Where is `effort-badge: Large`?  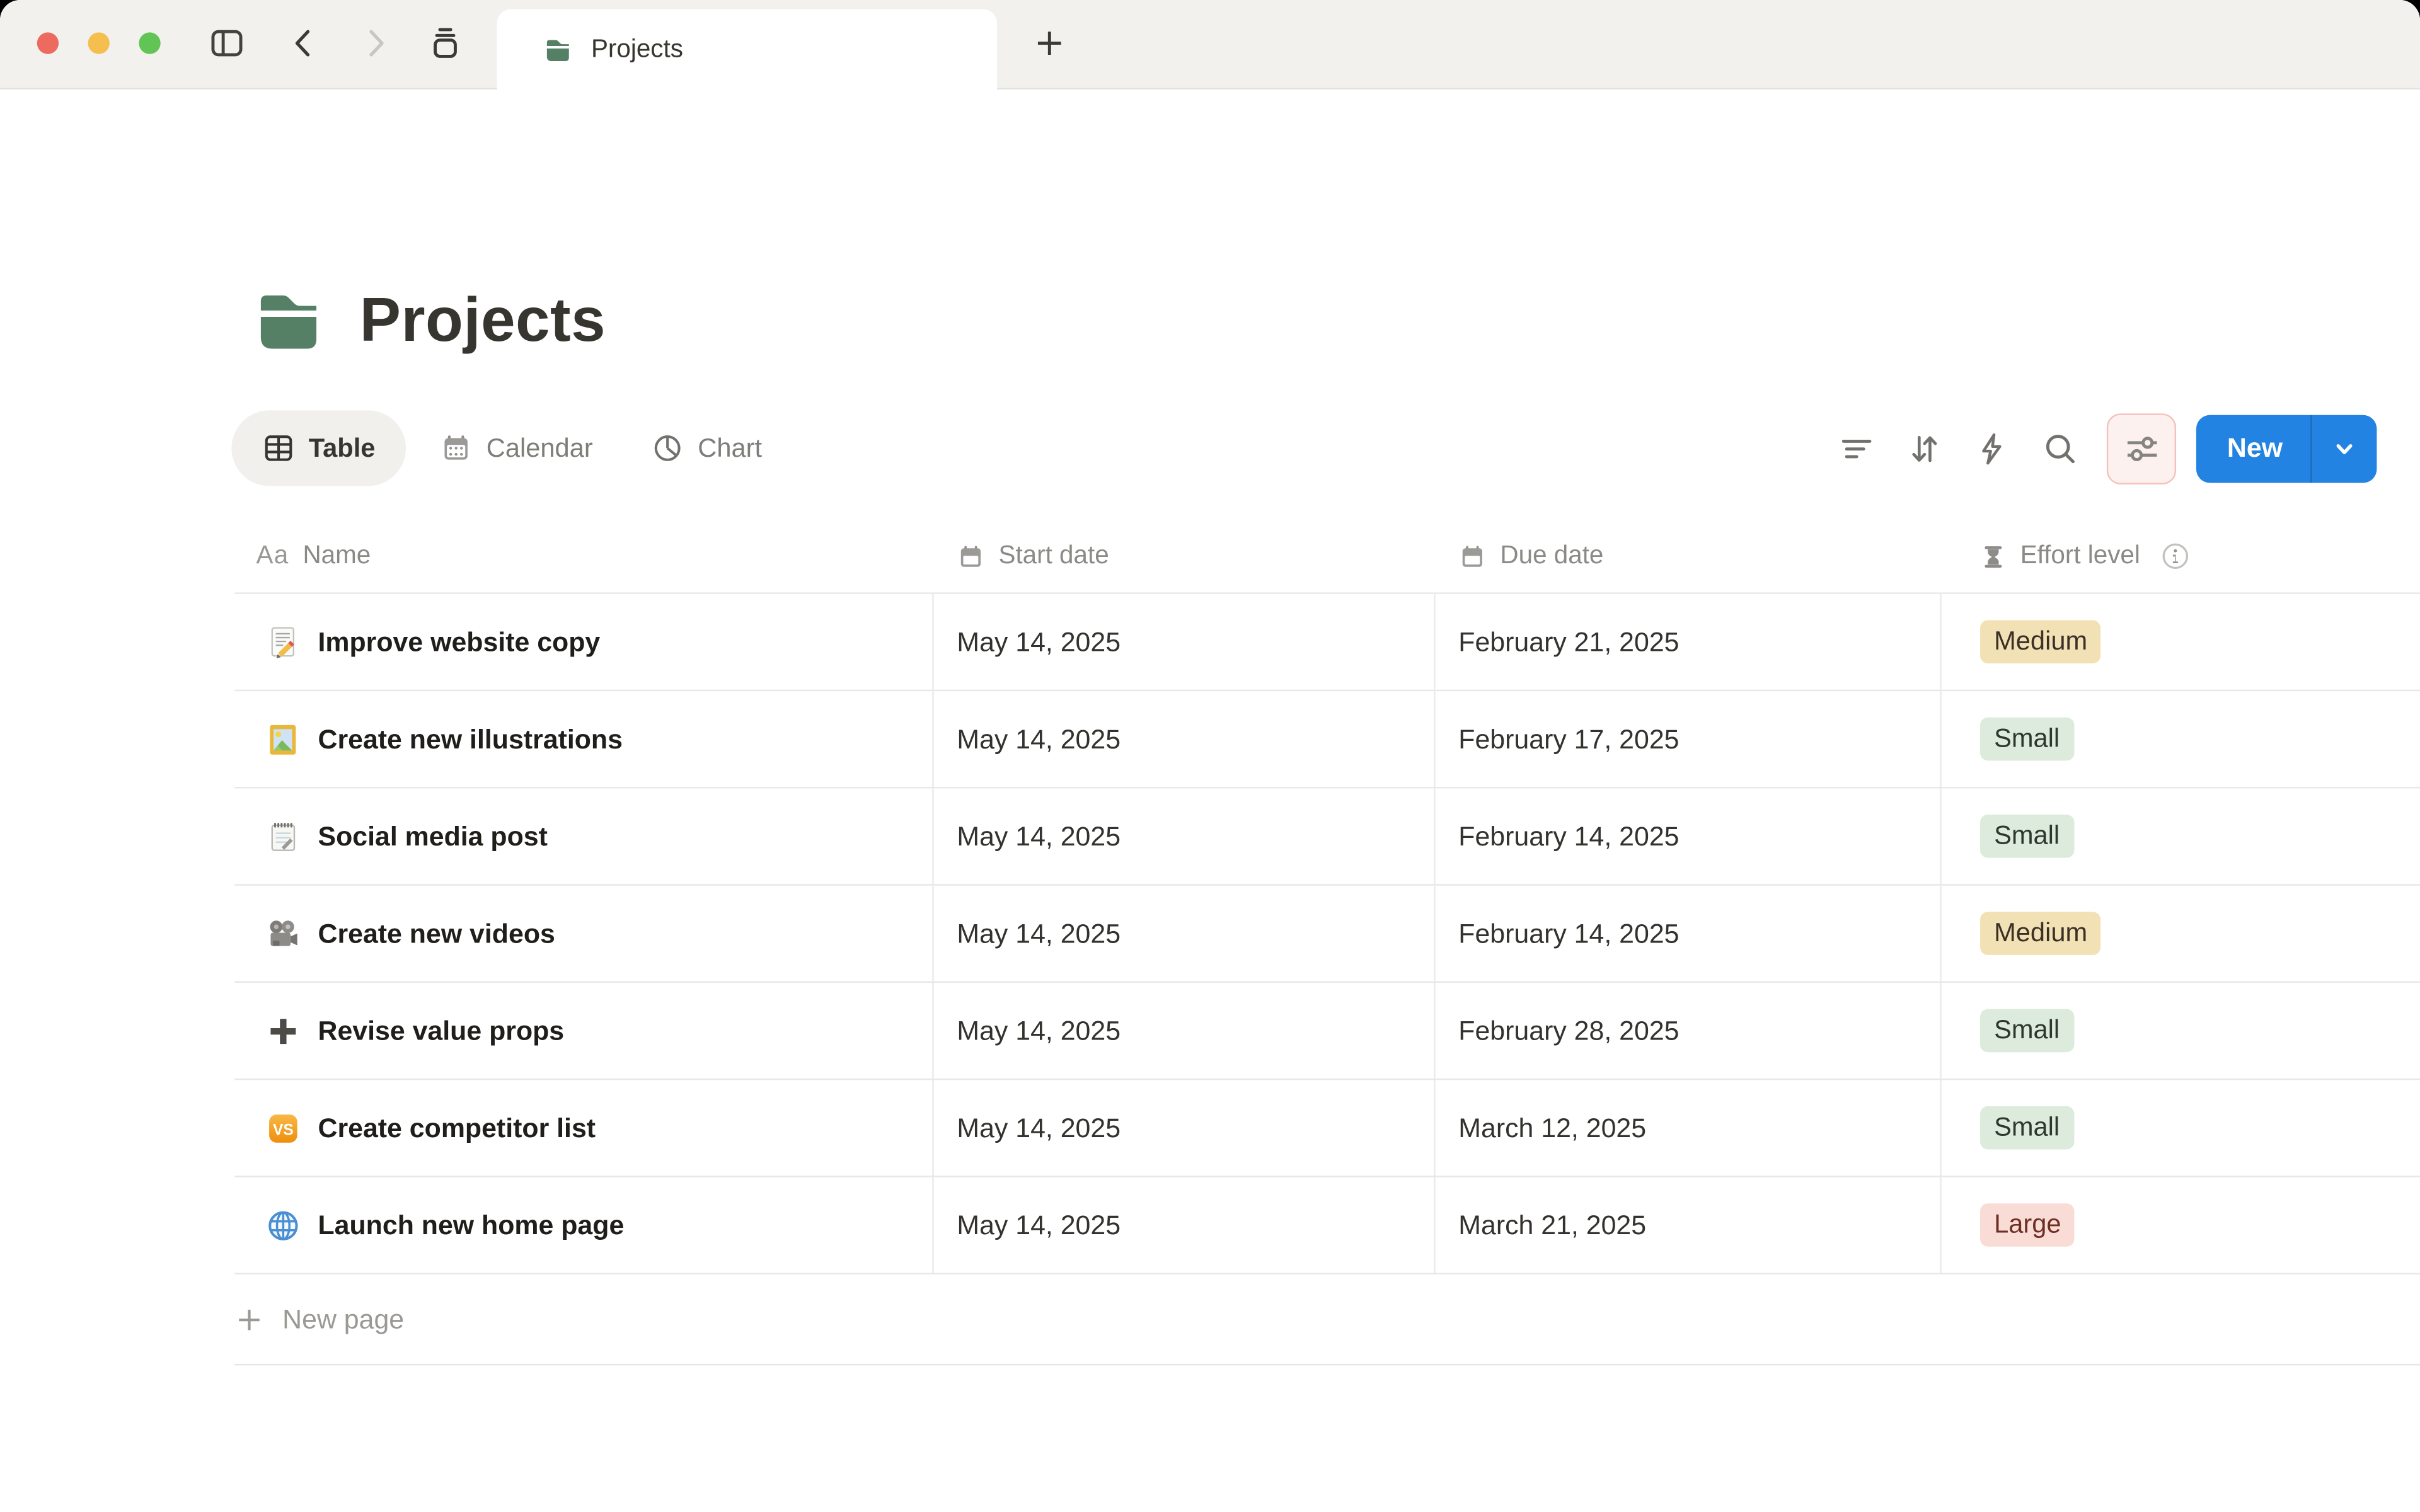 effort-badge: Large is located at coordinates (2028, 1225).